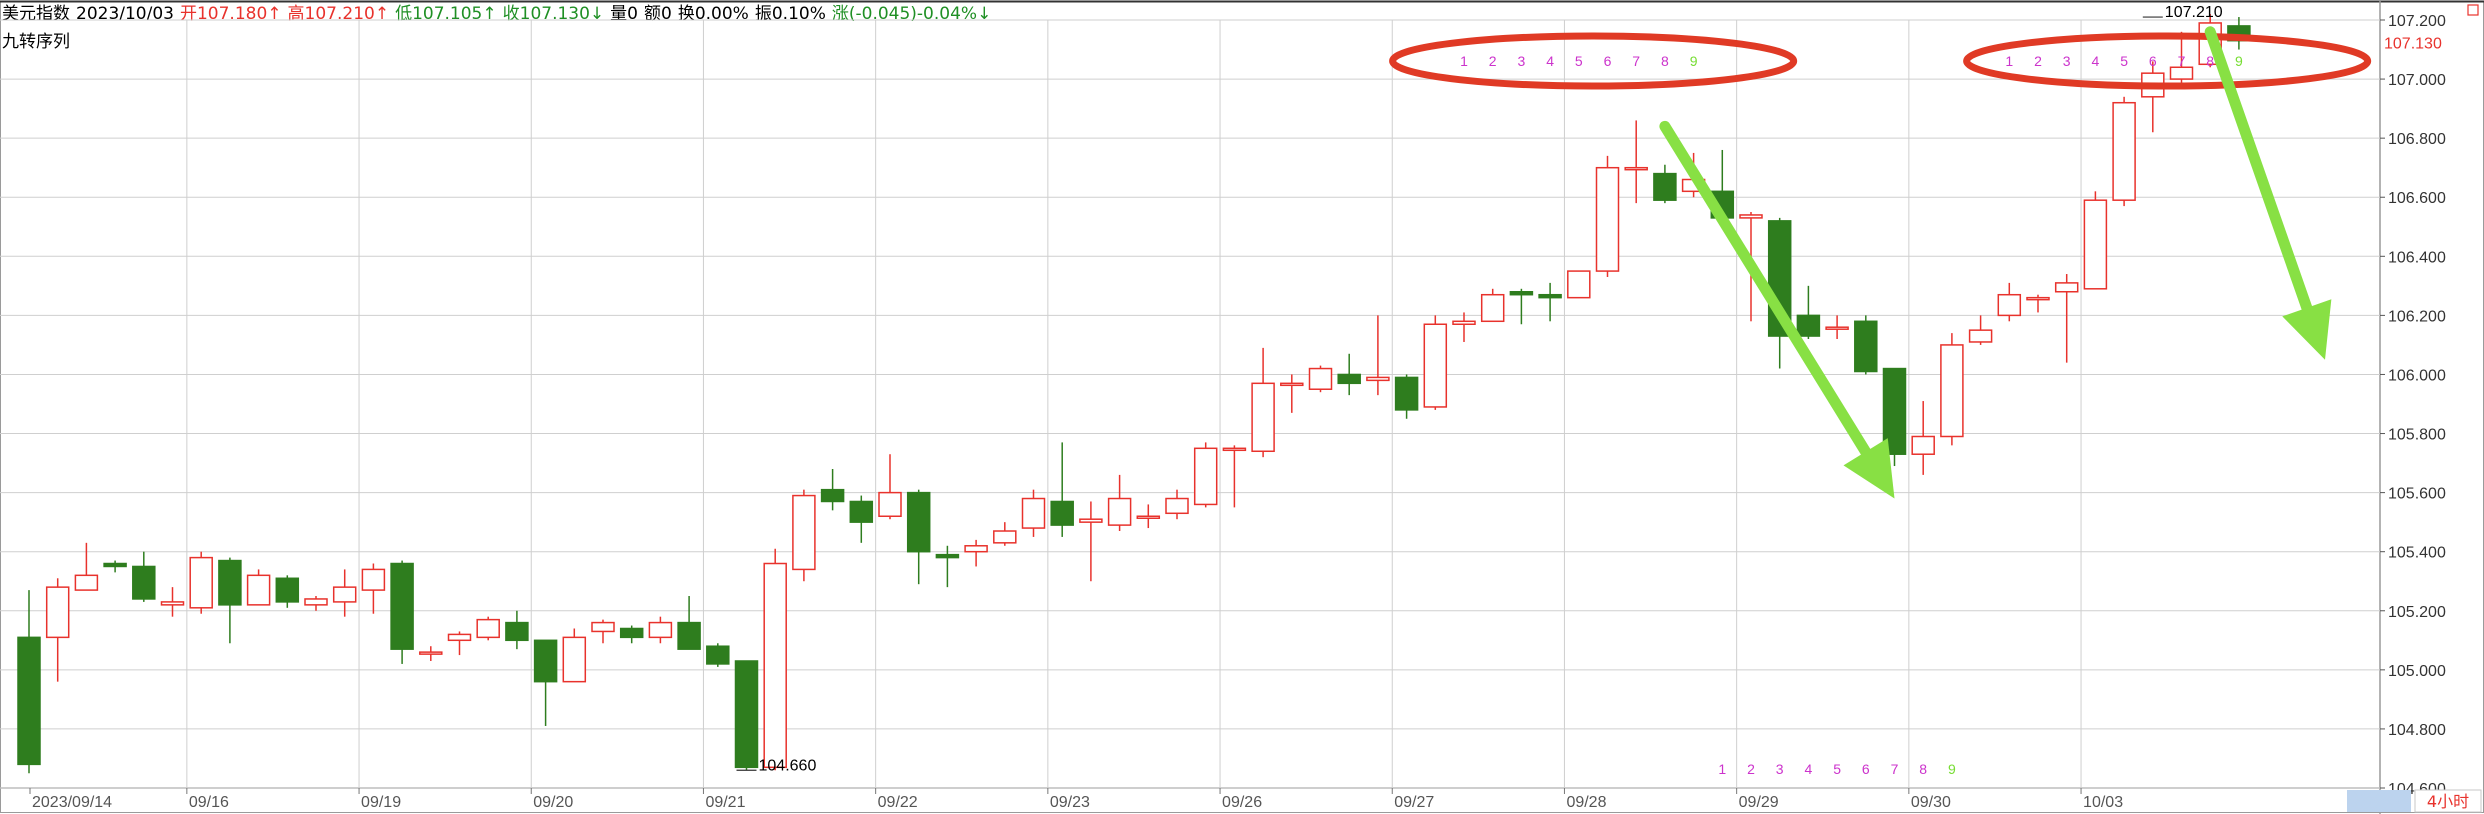 This screenshot has width=2484, height=814. What do you see at coordinates (2379, 801) in the screenshot?
I see `period-tab-bg` at bounding box center [2379, 801].